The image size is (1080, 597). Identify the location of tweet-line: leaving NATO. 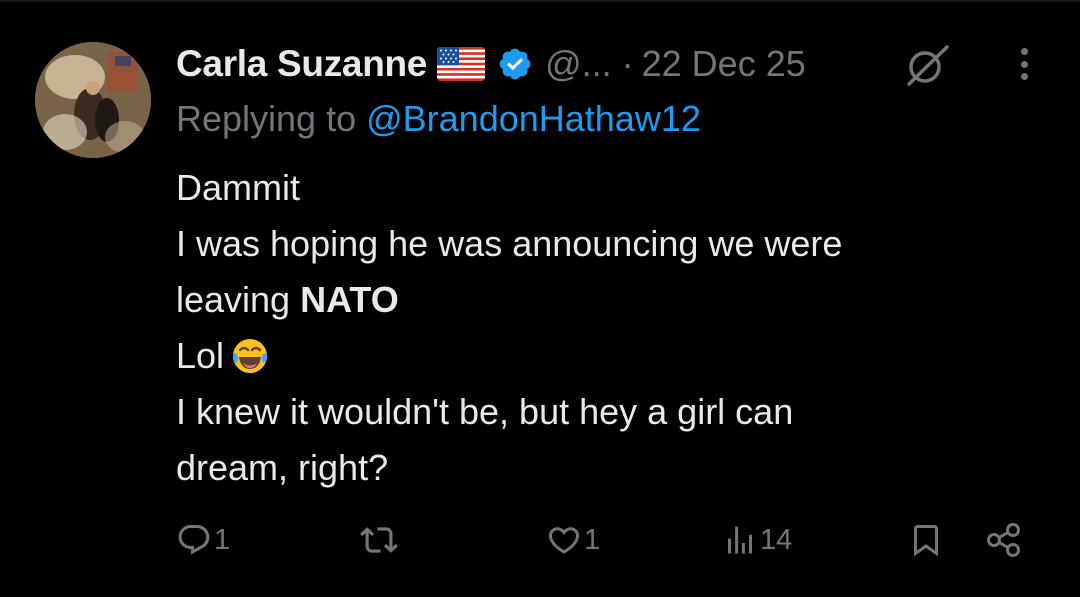
(616, 300).